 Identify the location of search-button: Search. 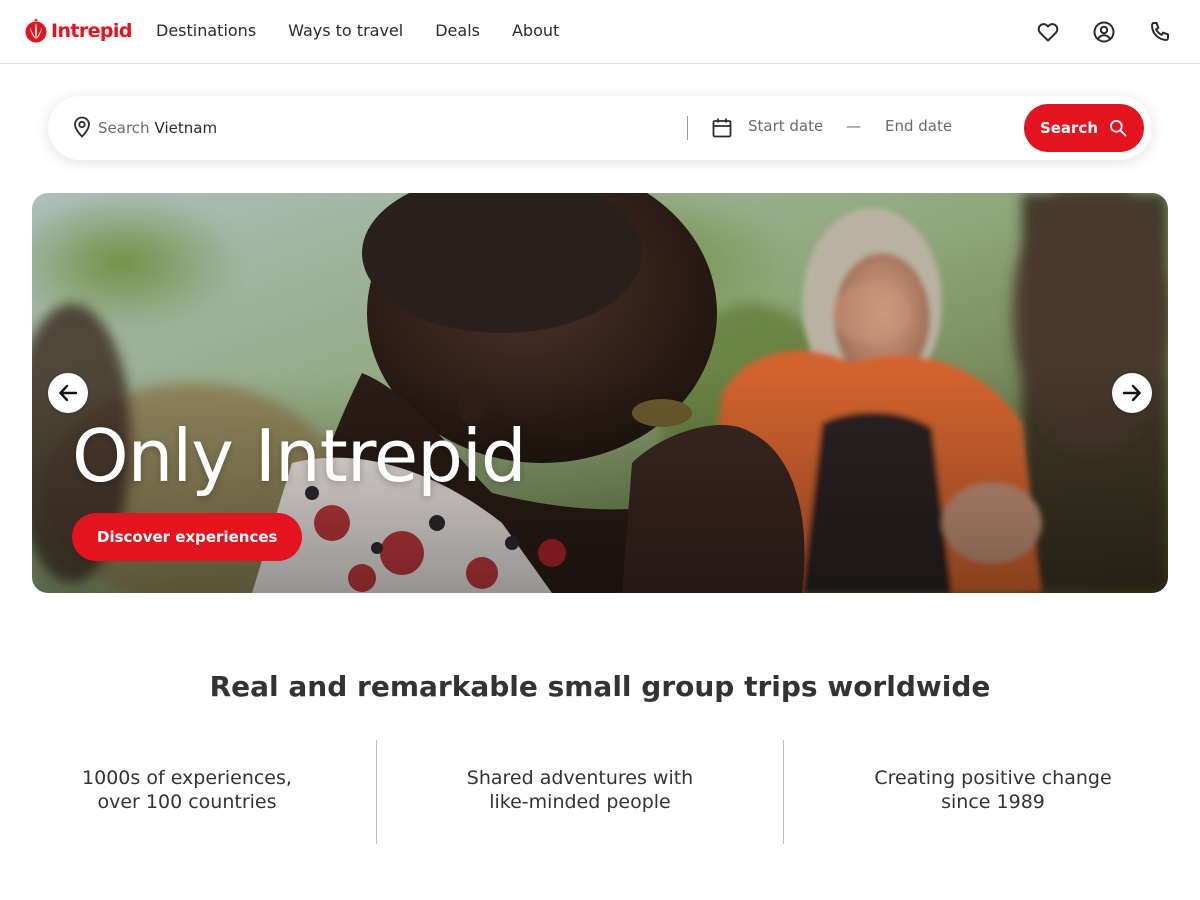
(1084, 128).